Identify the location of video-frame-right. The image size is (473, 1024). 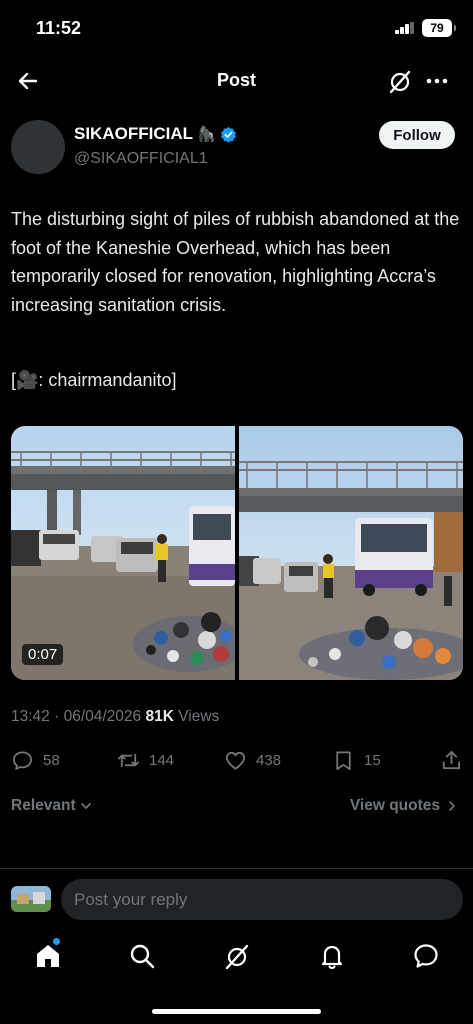
(351, 553).